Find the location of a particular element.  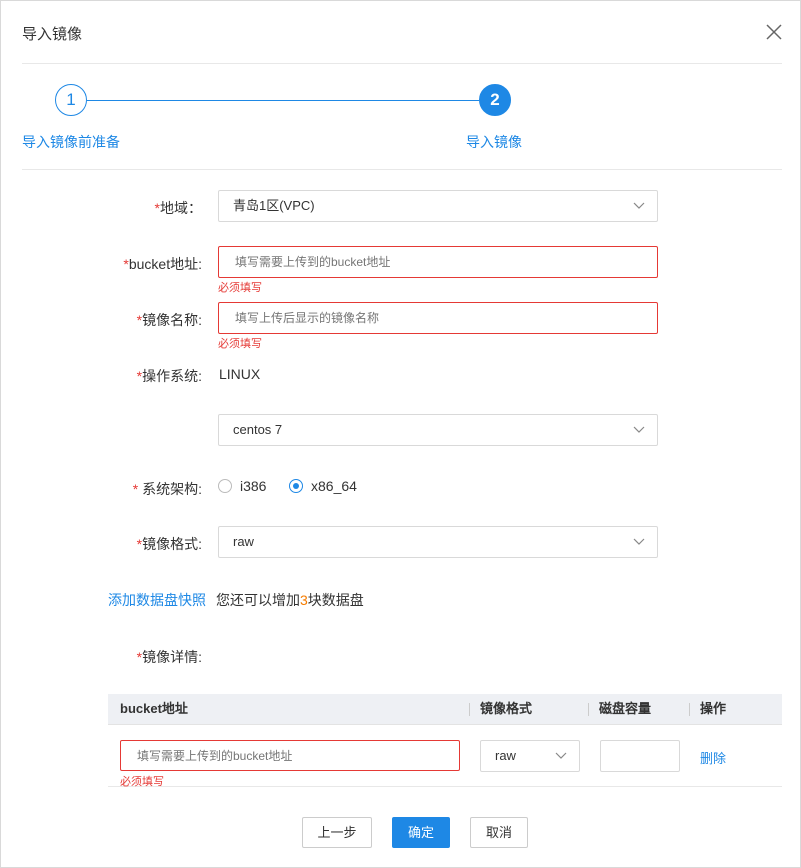

step-connector is located at coordinates (283, 100).